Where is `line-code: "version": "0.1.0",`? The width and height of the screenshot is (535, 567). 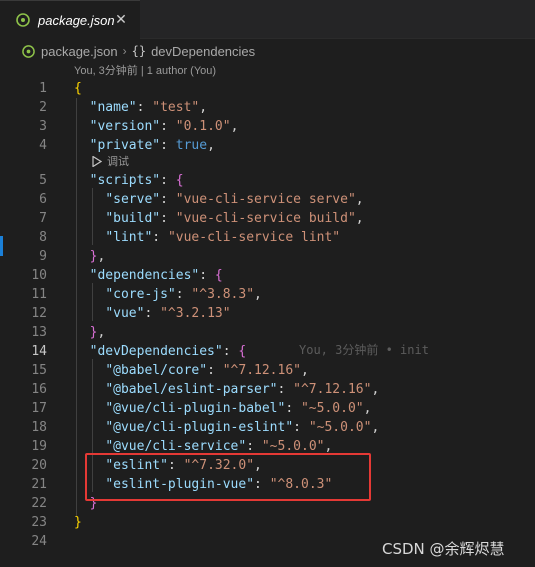
line-code: "version": "0.1.0", is located at coordinates (156, 126).